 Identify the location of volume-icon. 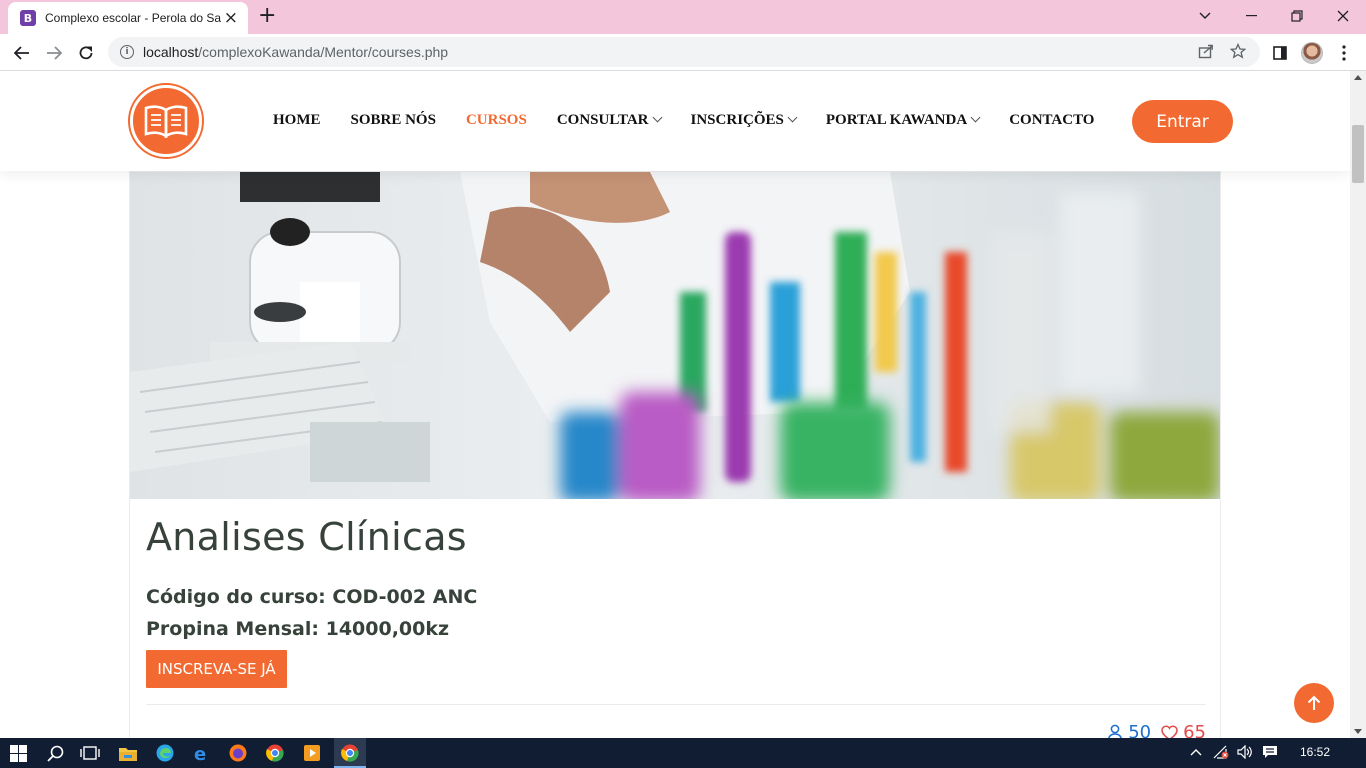
(1245, 753).